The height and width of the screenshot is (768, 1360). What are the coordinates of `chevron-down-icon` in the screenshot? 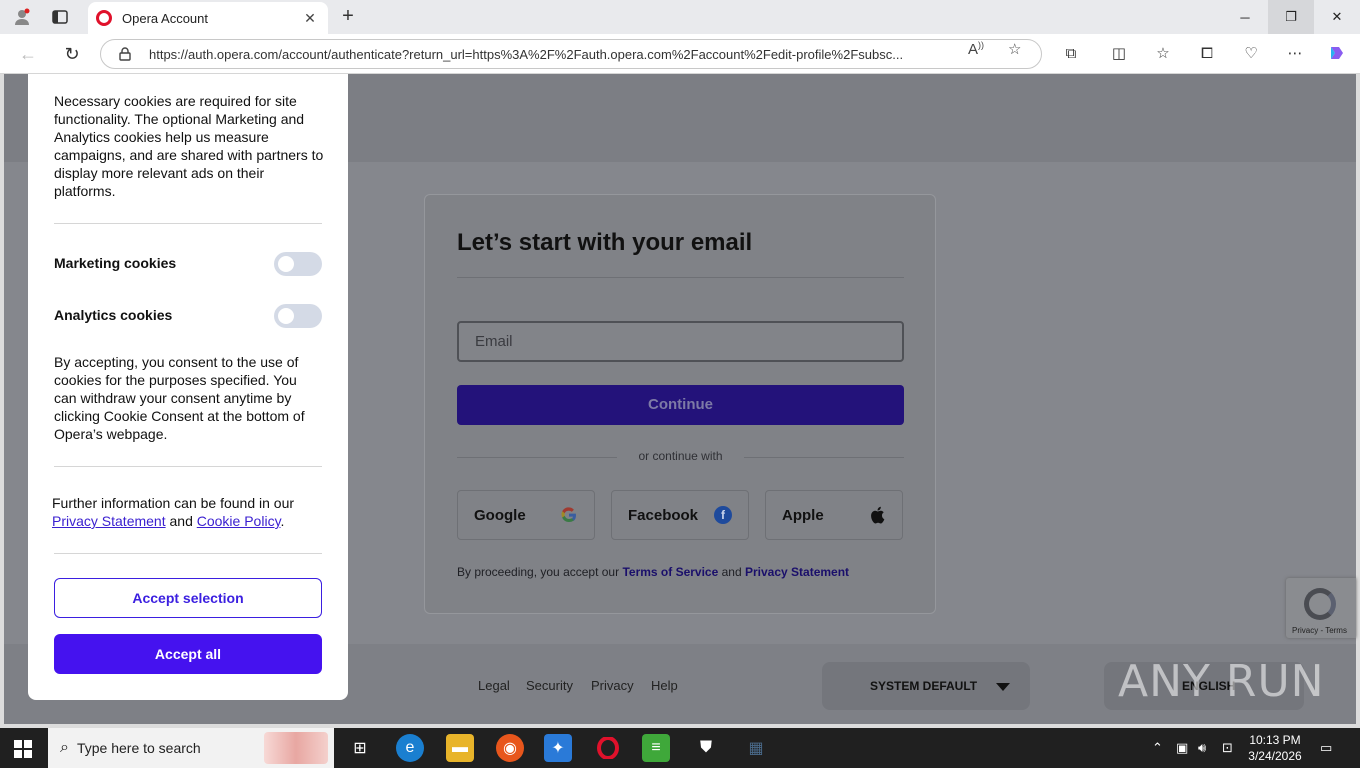 It's located at (1003, 687).